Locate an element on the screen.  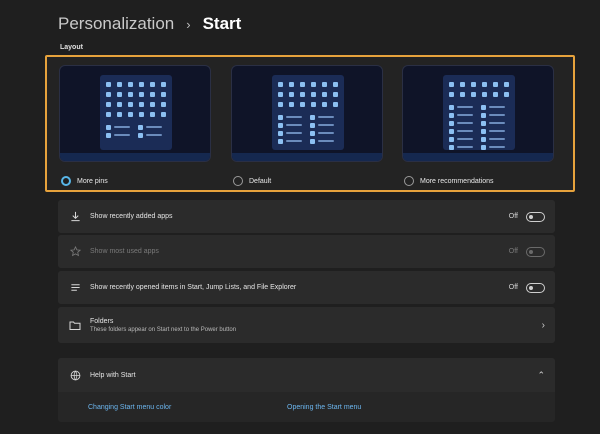
help-with-start-header: Help with Start ⌃ is located at coordinates (306, 375).